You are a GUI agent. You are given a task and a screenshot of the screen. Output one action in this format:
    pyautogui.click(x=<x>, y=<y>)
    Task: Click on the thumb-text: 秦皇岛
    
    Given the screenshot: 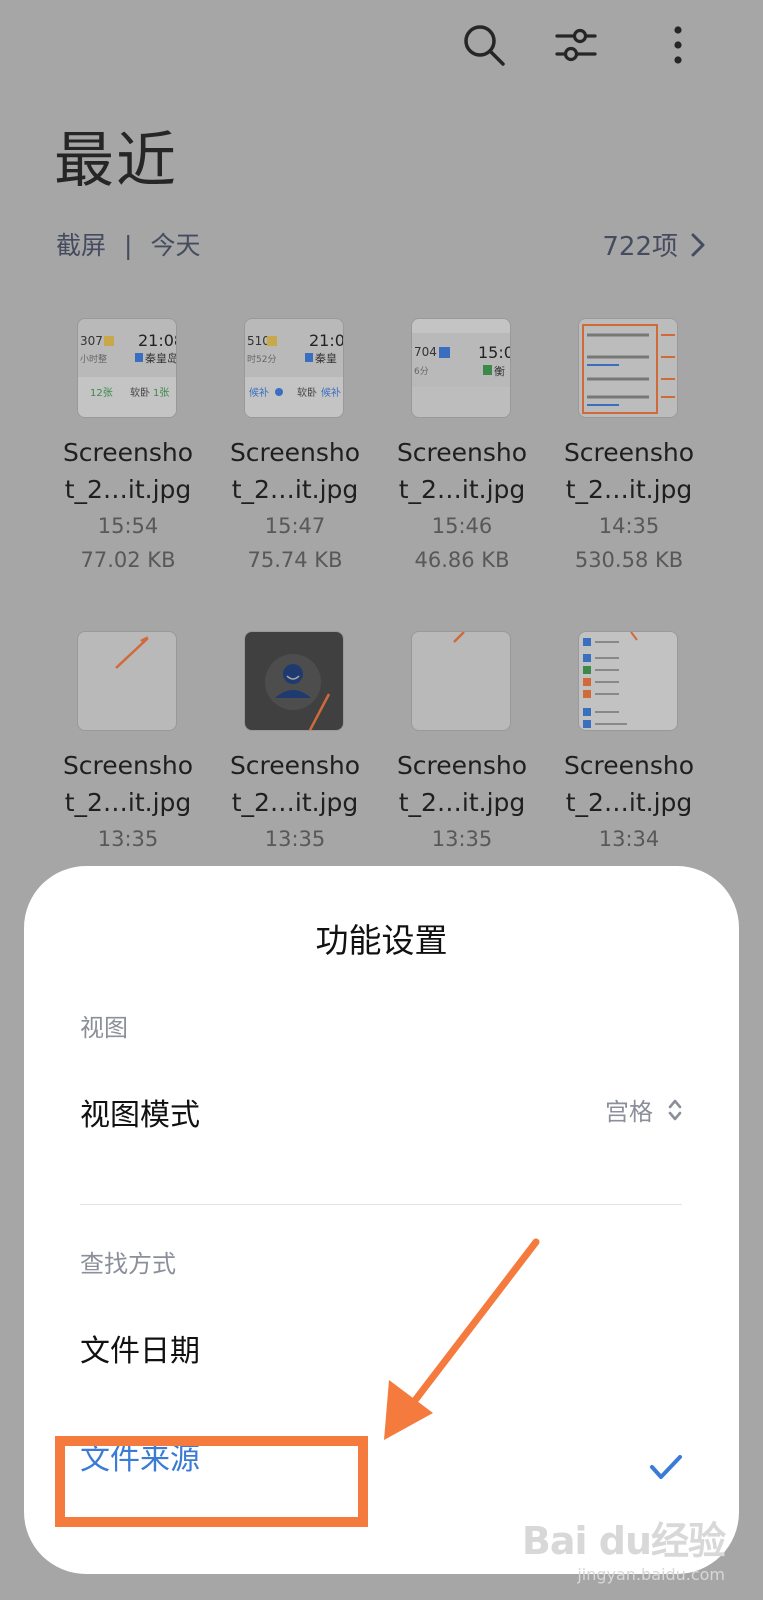 What is the action you would take?
    pyautogui.click(x=161, y=358)
    